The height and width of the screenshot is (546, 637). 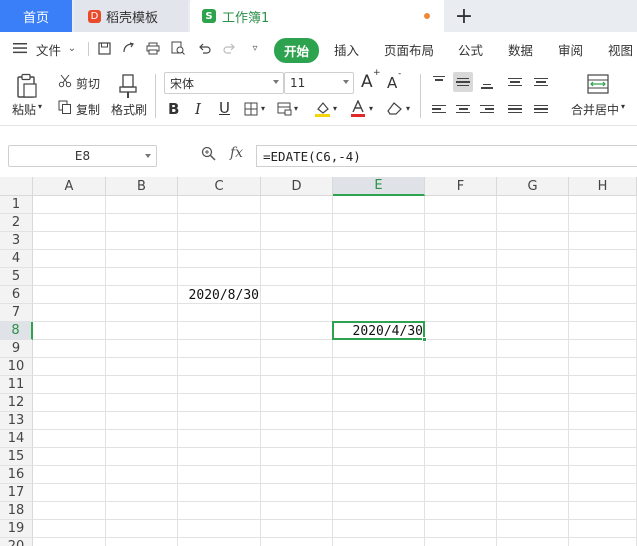 I want to click on align-center-icon, so click(x=463, y=109).